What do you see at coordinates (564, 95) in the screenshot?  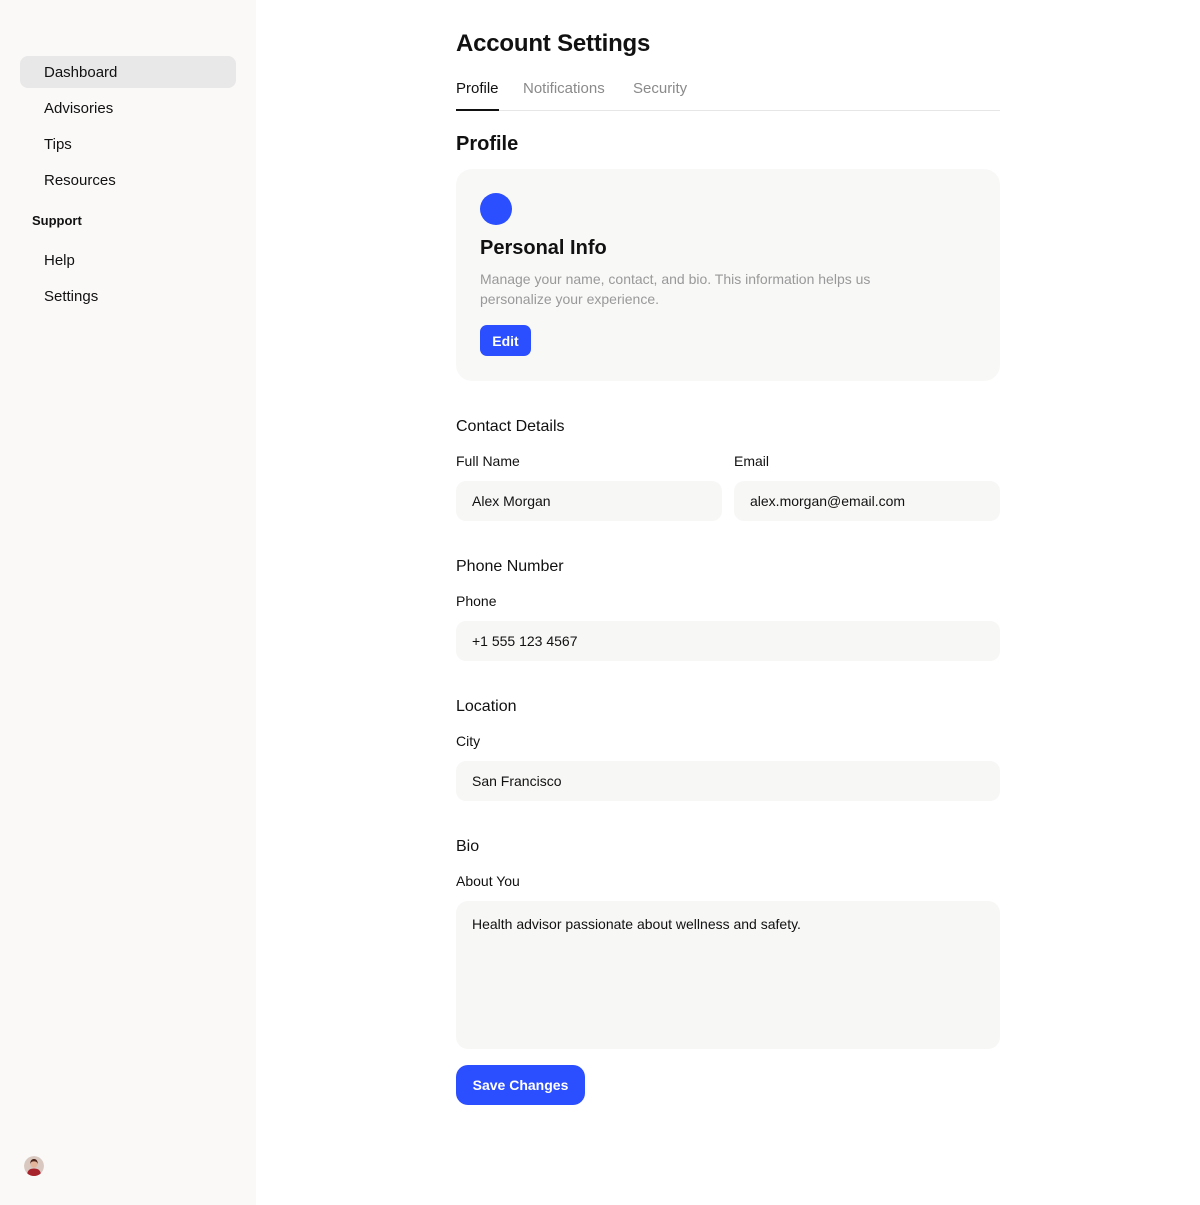 I see `tab-notifications: Notifications` at bounding box center [564, 95].